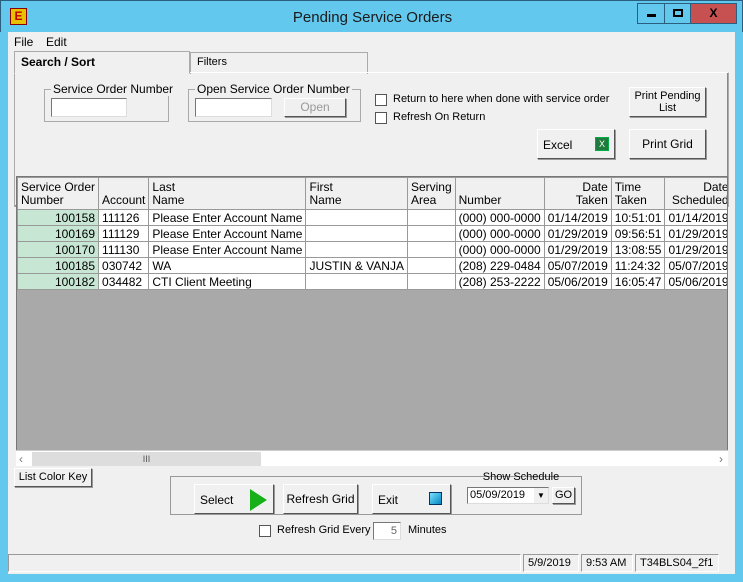 Image resolution: width=743 pixels, height=582 pixels. I want to click on column-header: Service Order Number, so click(58, 193).